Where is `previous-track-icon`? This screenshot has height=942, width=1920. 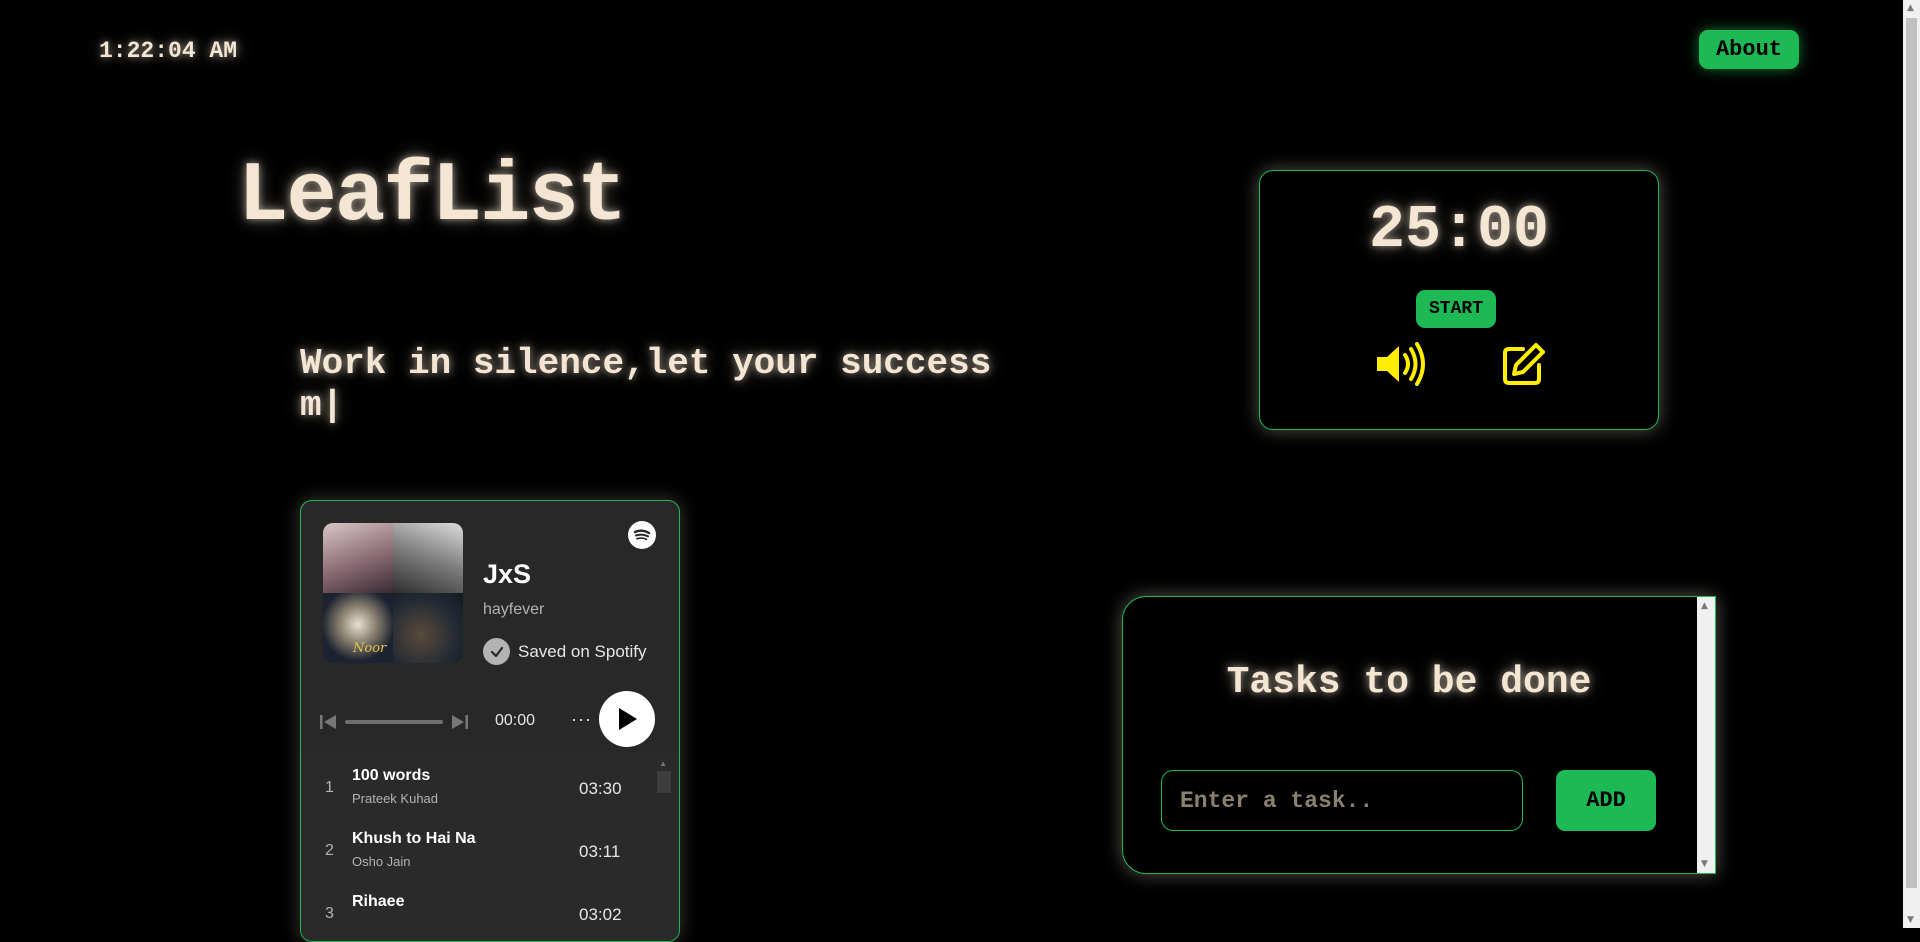
previous-track-icon is located at coordinates (328, 722).